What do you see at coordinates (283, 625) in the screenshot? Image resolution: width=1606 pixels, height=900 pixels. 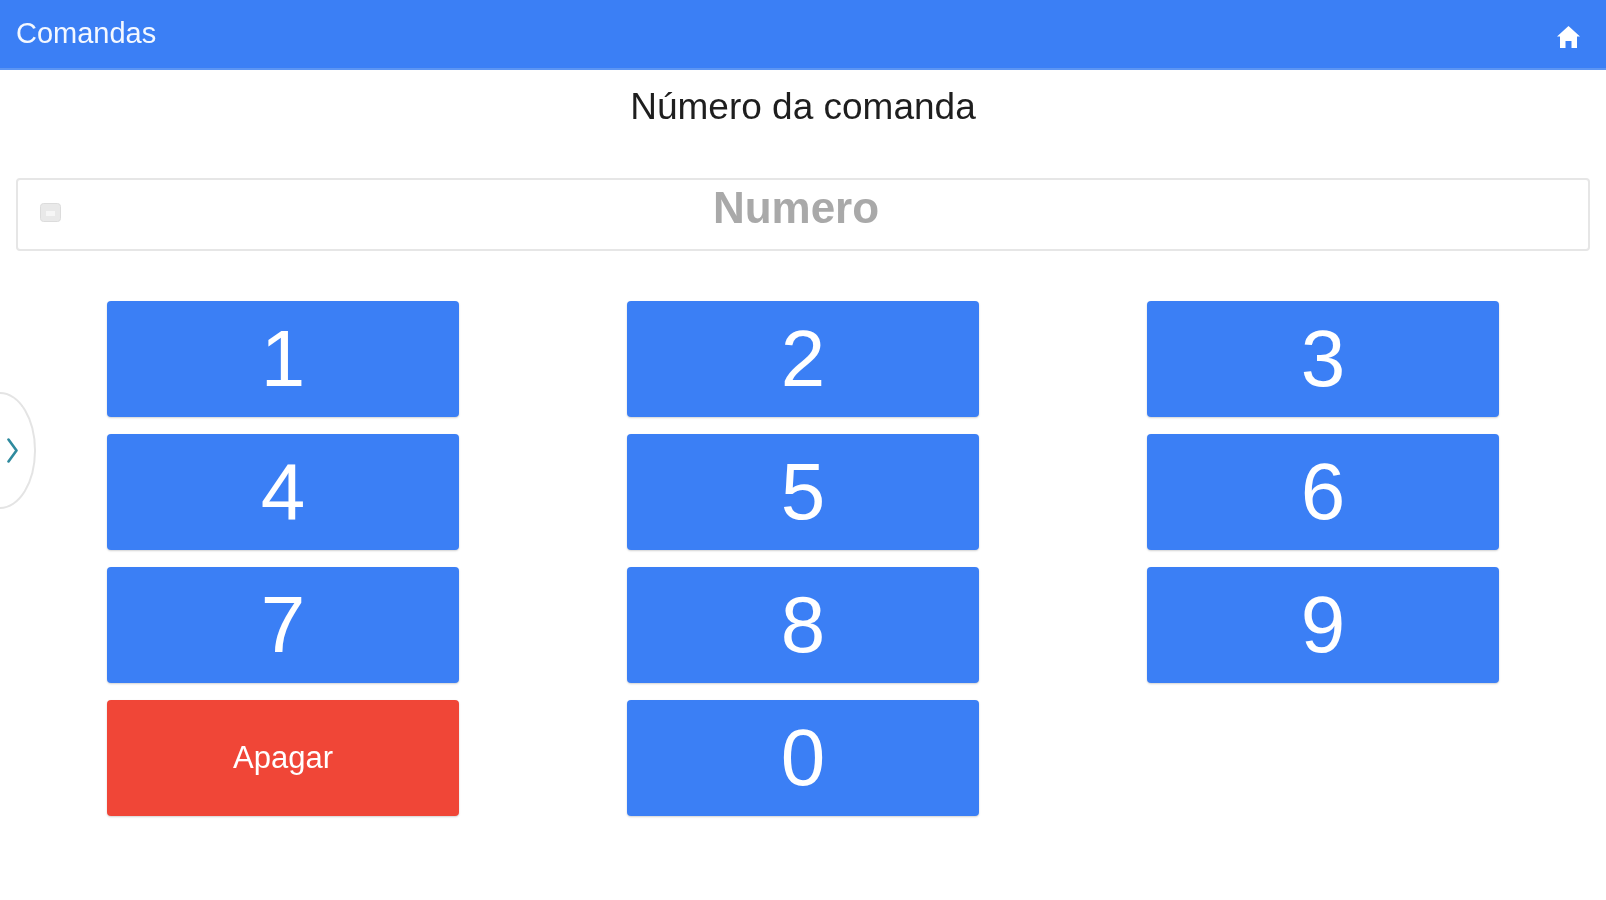 I see `digit-key: 7` at bounding box center [283, 625].